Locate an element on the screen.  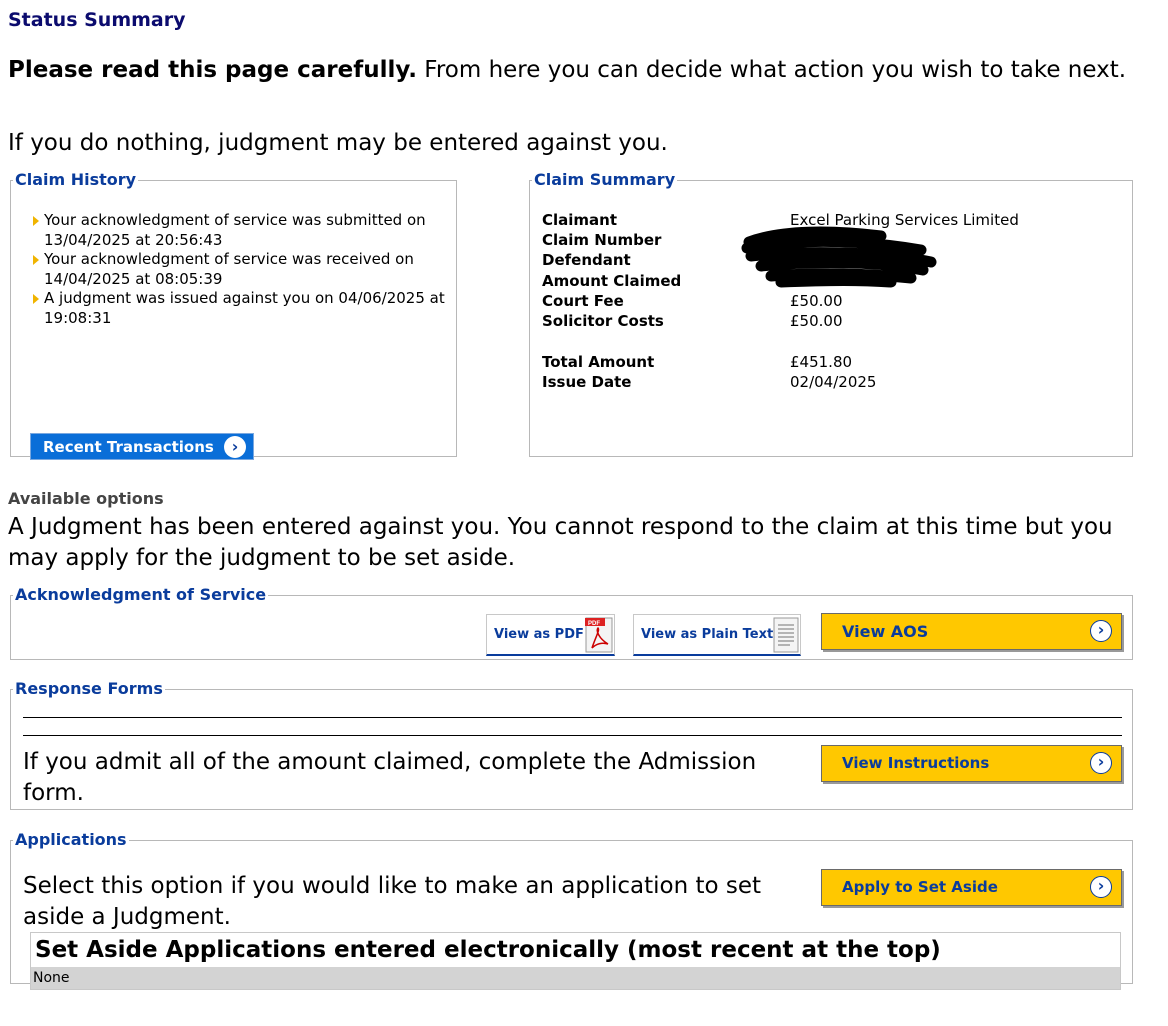
page-title: Status Summary is located at coordinates (97, 20).